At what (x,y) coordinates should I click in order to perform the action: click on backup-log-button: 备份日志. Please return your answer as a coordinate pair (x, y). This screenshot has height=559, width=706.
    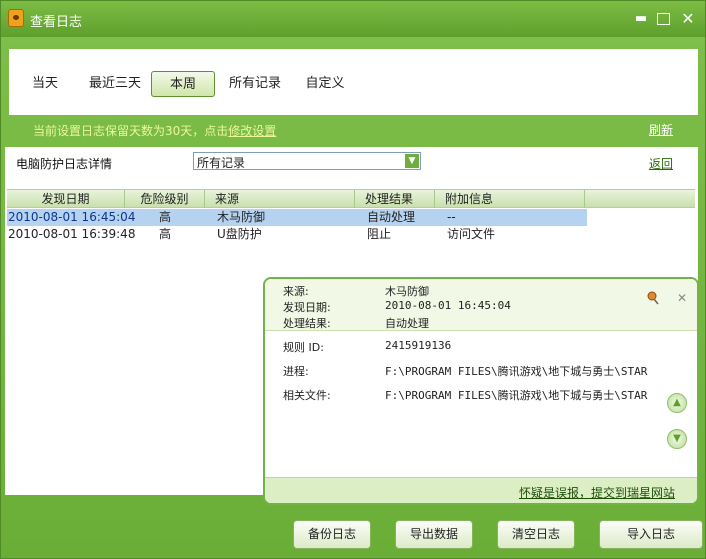
    Looking at the image, I should click on (332, 534).